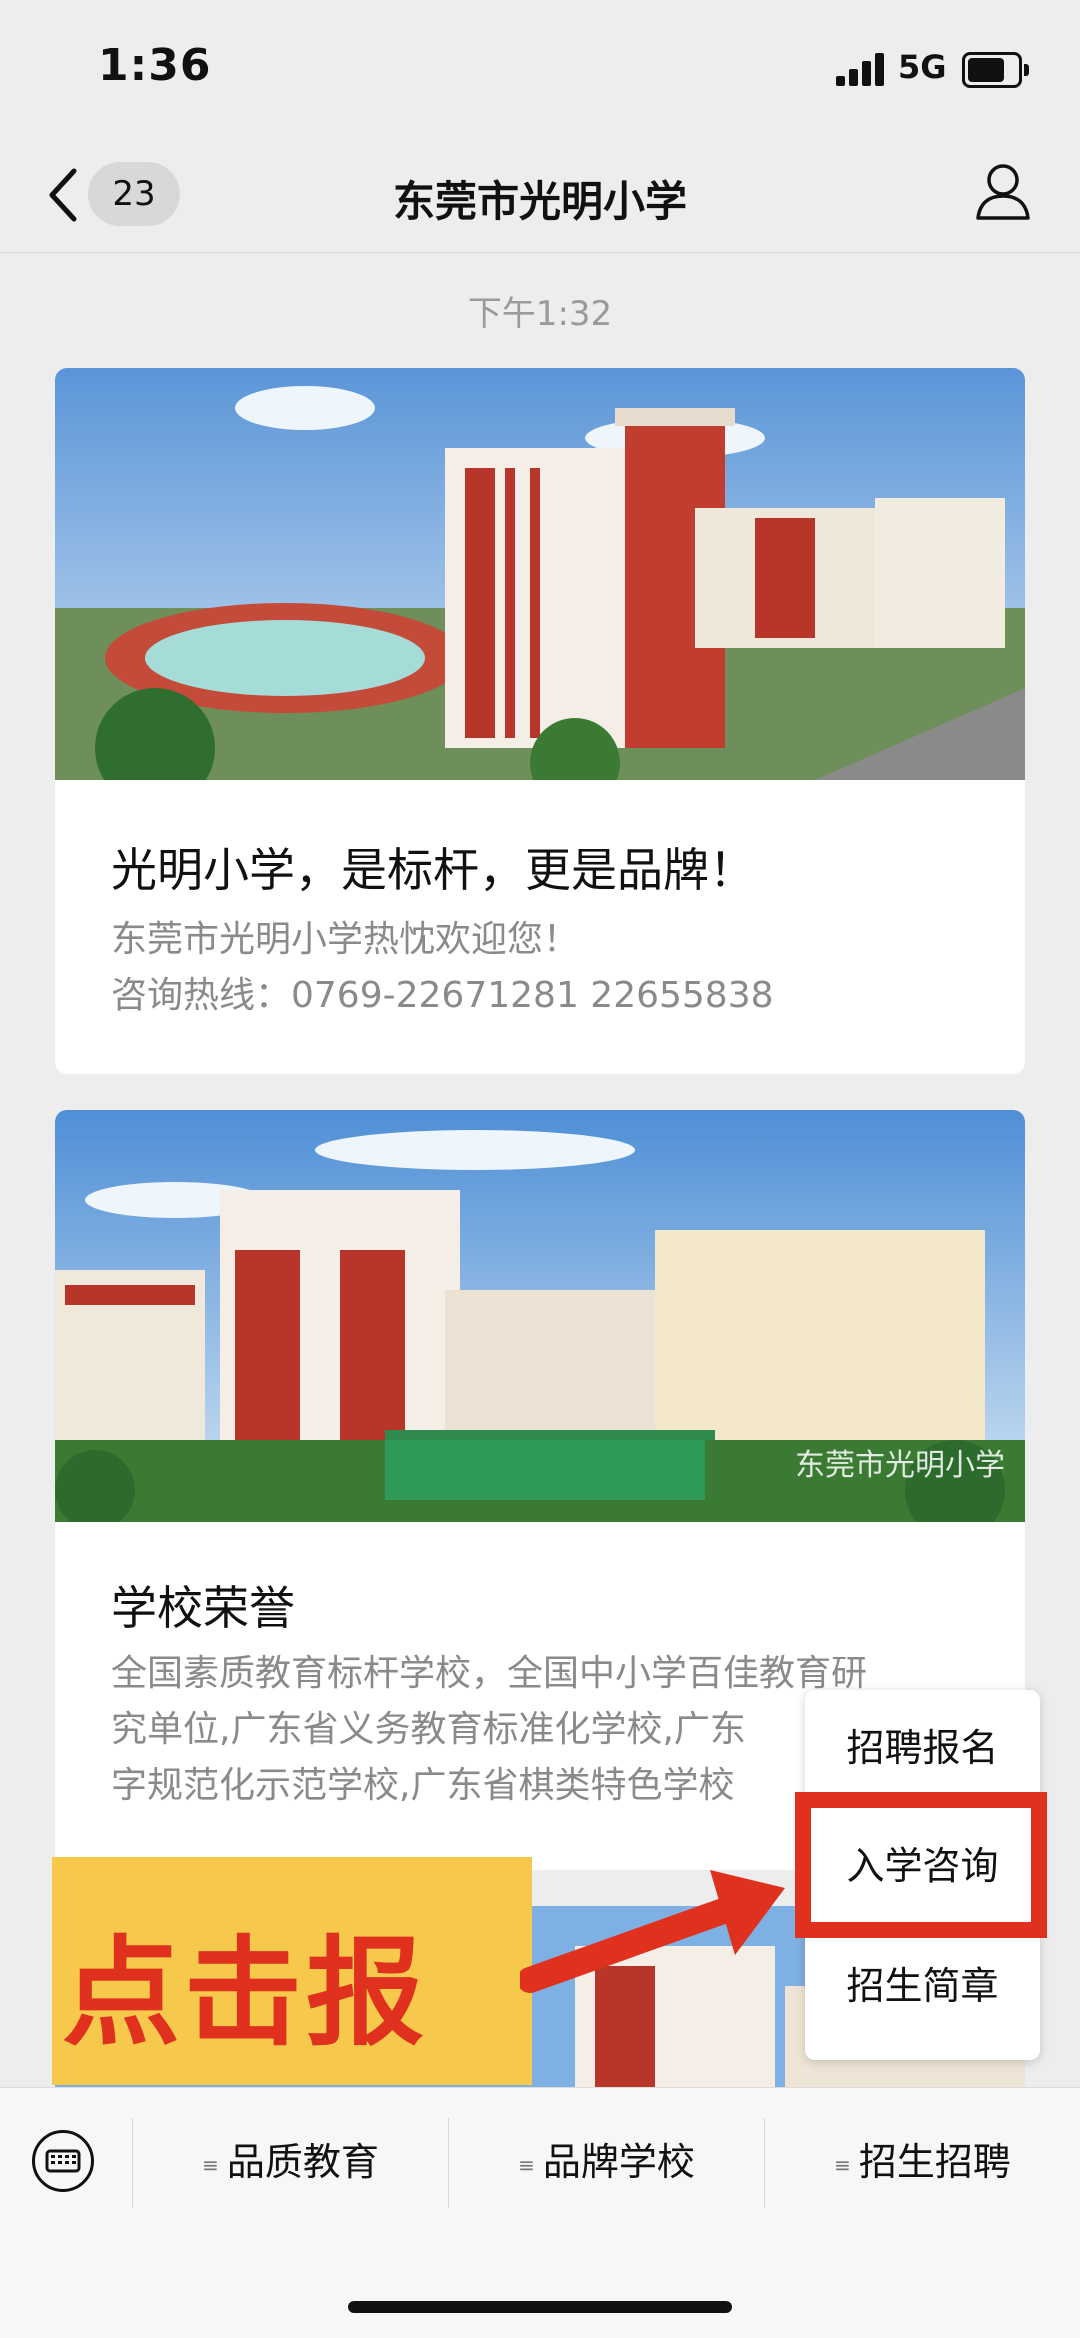 The image size is (1080, 2338). I want to click on article-desc-line: 咨询热线：0769-22671281 22655838, so click(442, 995).